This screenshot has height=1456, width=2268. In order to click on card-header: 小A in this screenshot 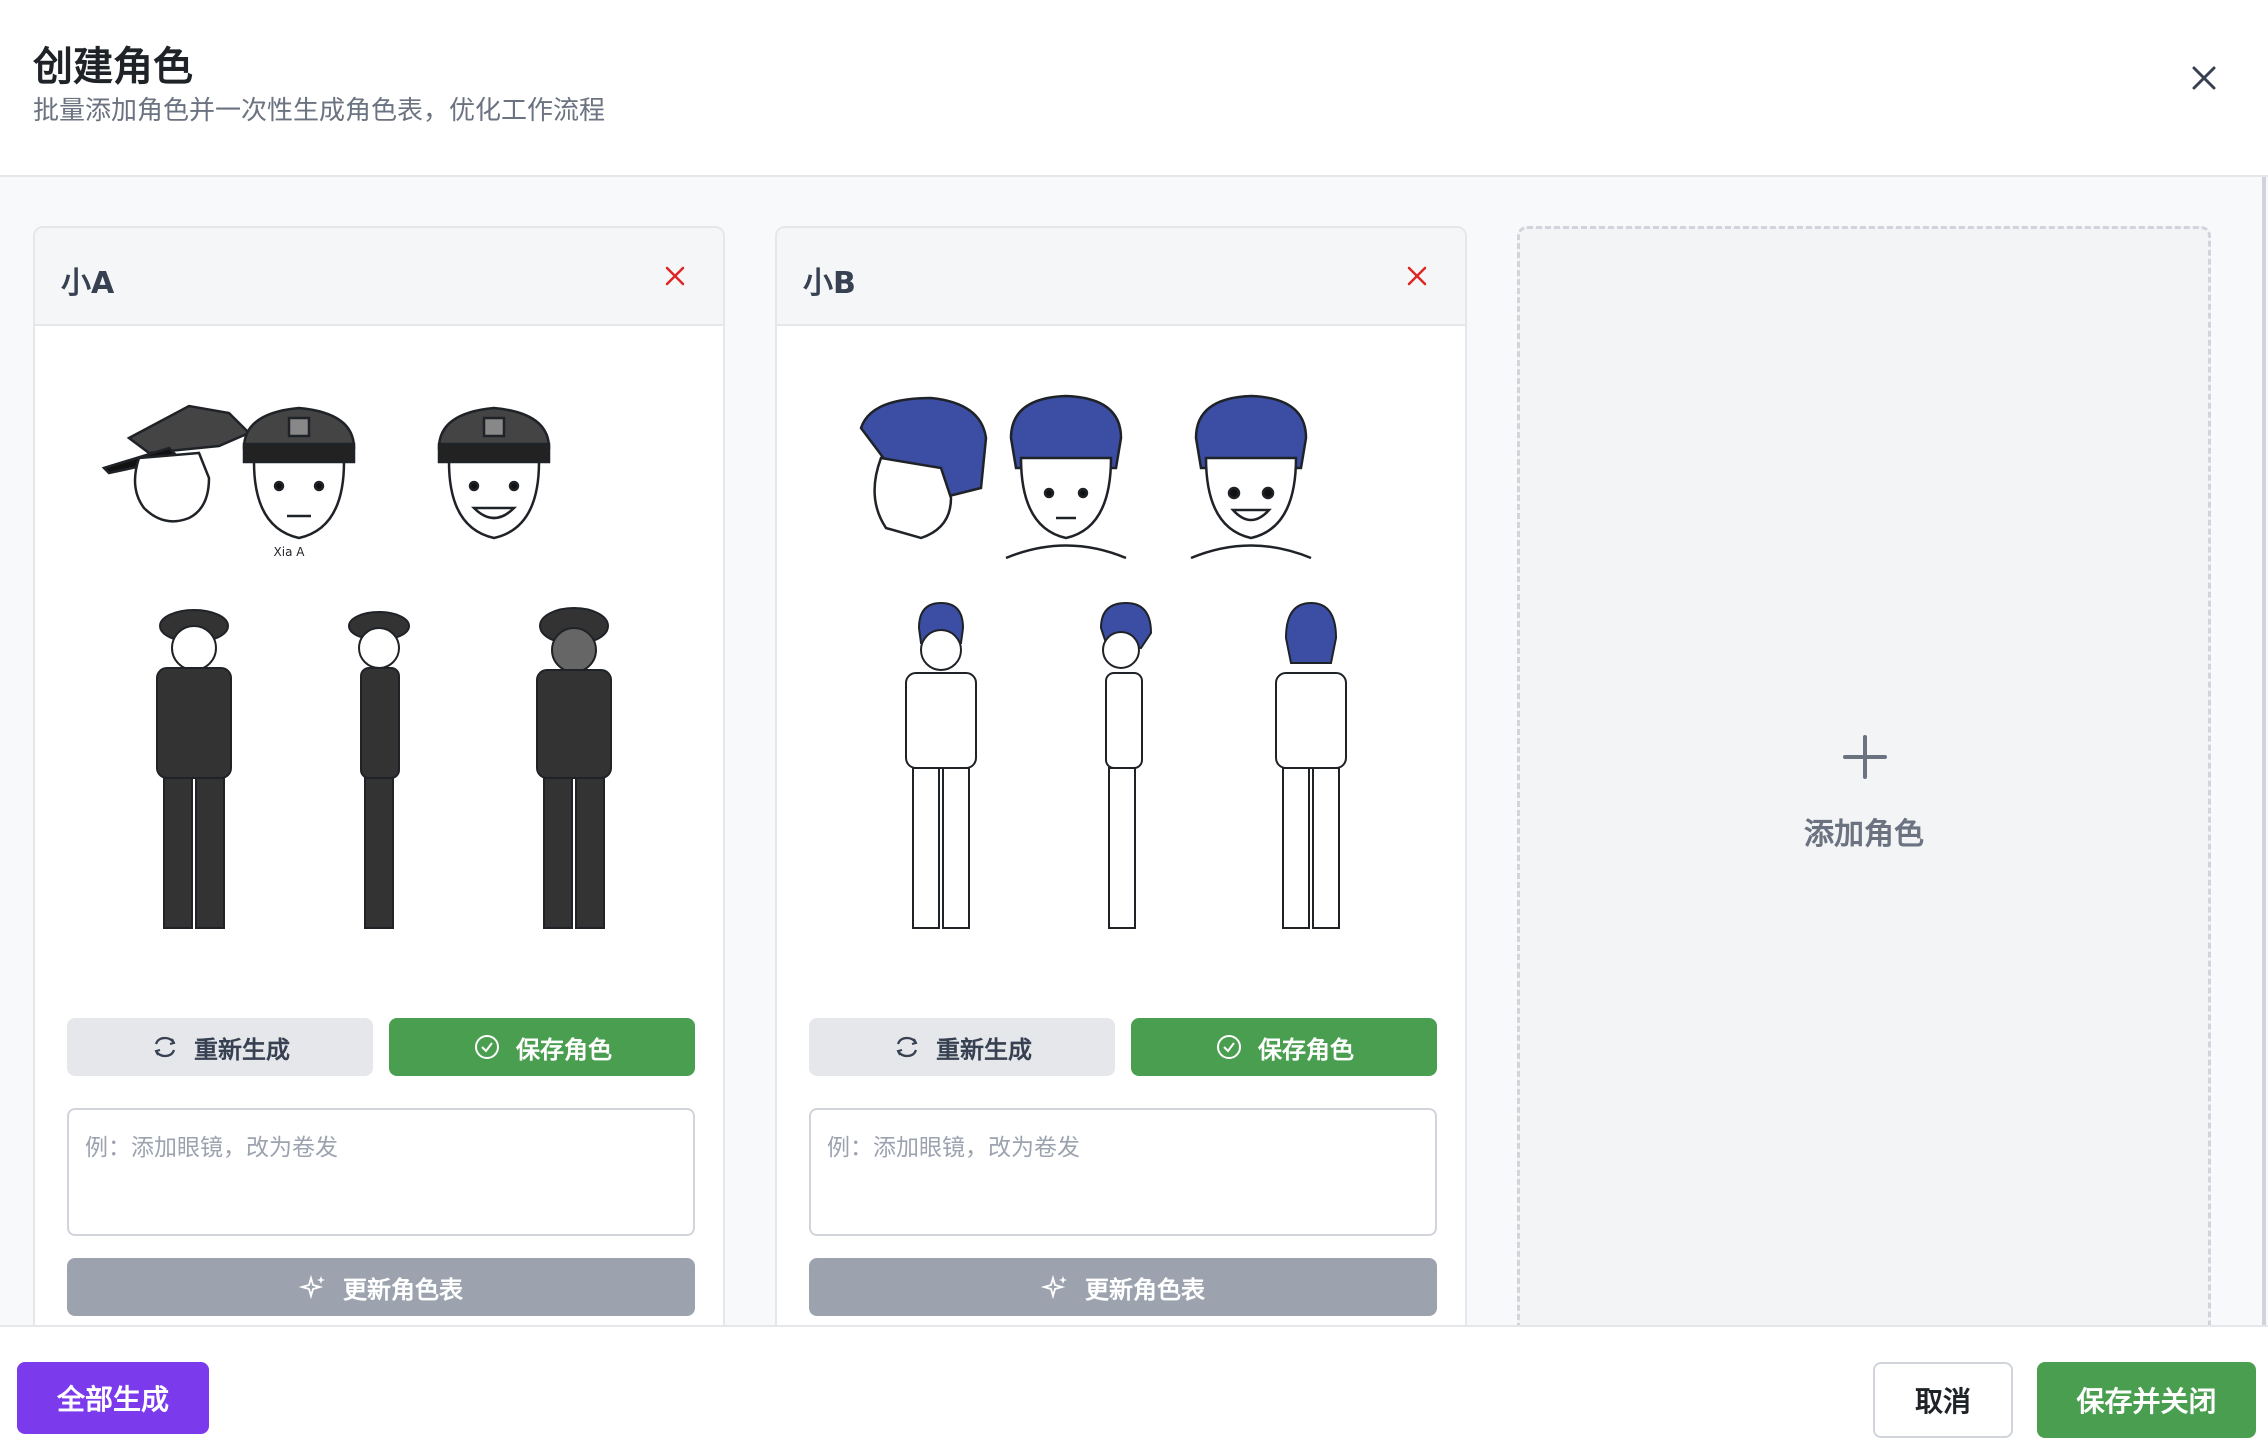, I will do `click(379, 277)`.